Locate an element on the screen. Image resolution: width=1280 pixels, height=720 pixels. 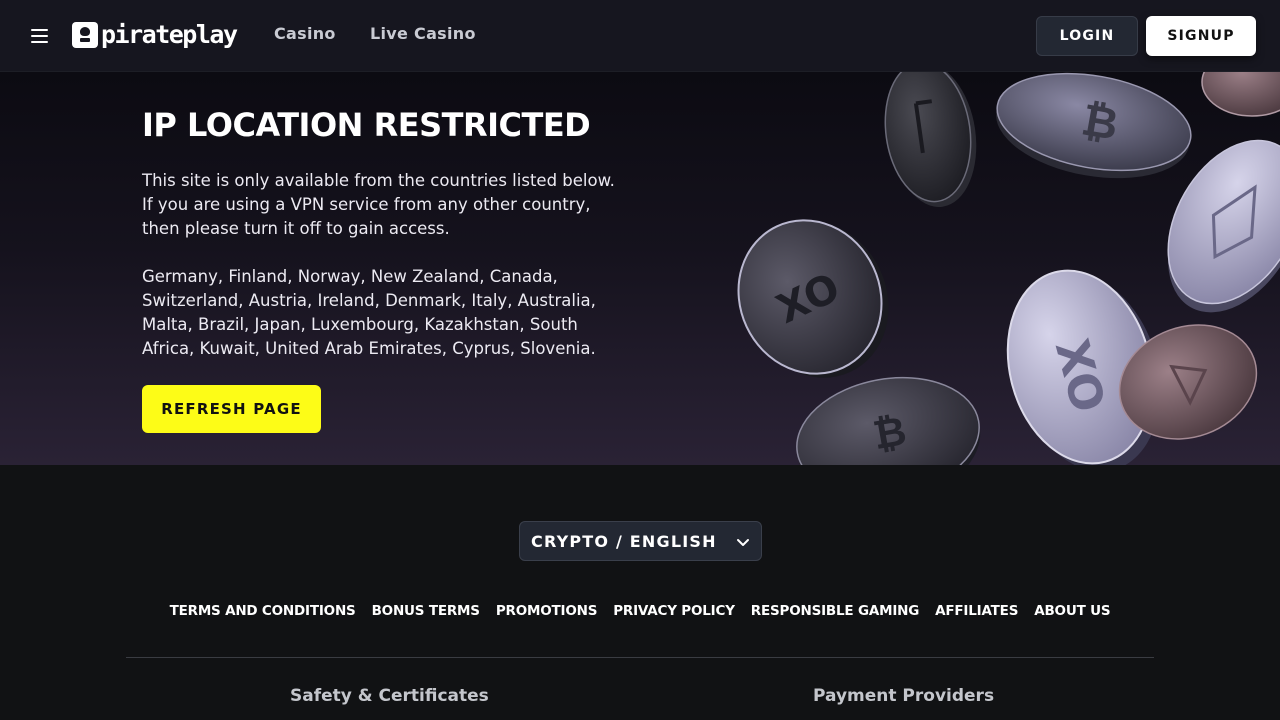
footer-divider is located at coordinates (640, 657).